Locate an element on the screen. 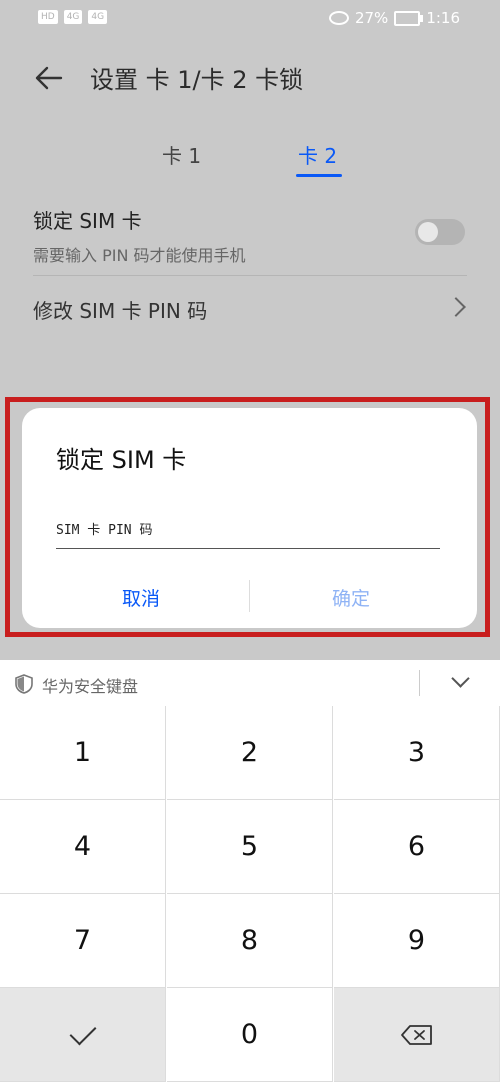 The width and height of the screenshot is (500, 1083). key-6: 6 is located at coordinates (417, 847).